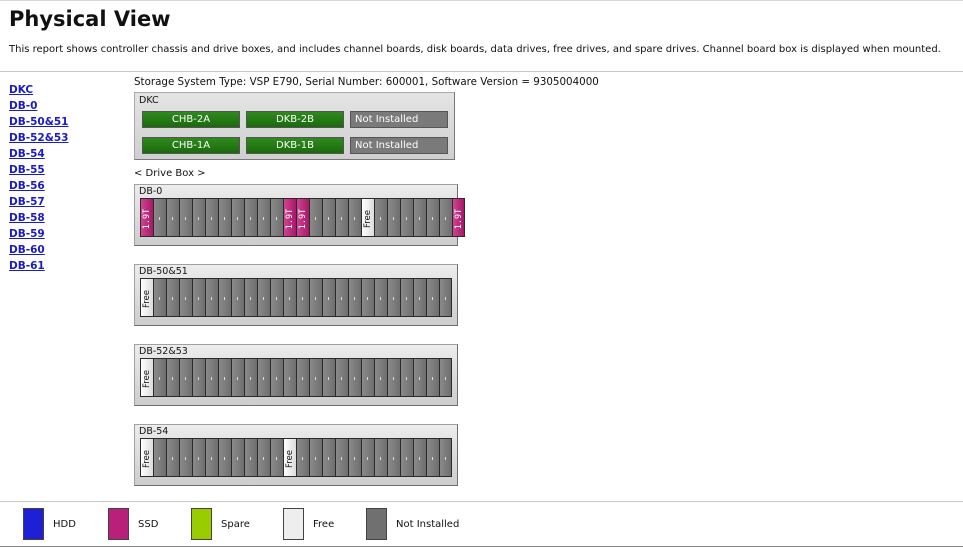  What do you see at coordinates (64, 186) in the screenshot?
I see `nav-link-db-56: DB-56` at bounding box center [64, 186].